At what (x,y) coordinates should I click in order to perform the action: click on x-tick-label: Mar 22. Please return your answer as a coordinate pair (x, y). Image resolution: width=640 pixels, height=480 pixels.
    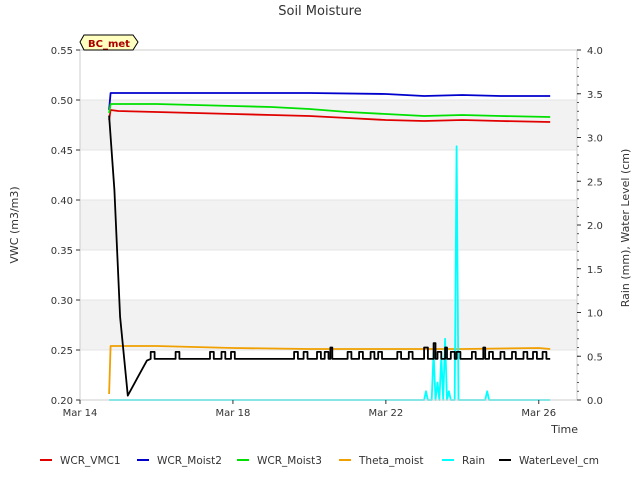
    Looking at the image, I should click on (385, 413).